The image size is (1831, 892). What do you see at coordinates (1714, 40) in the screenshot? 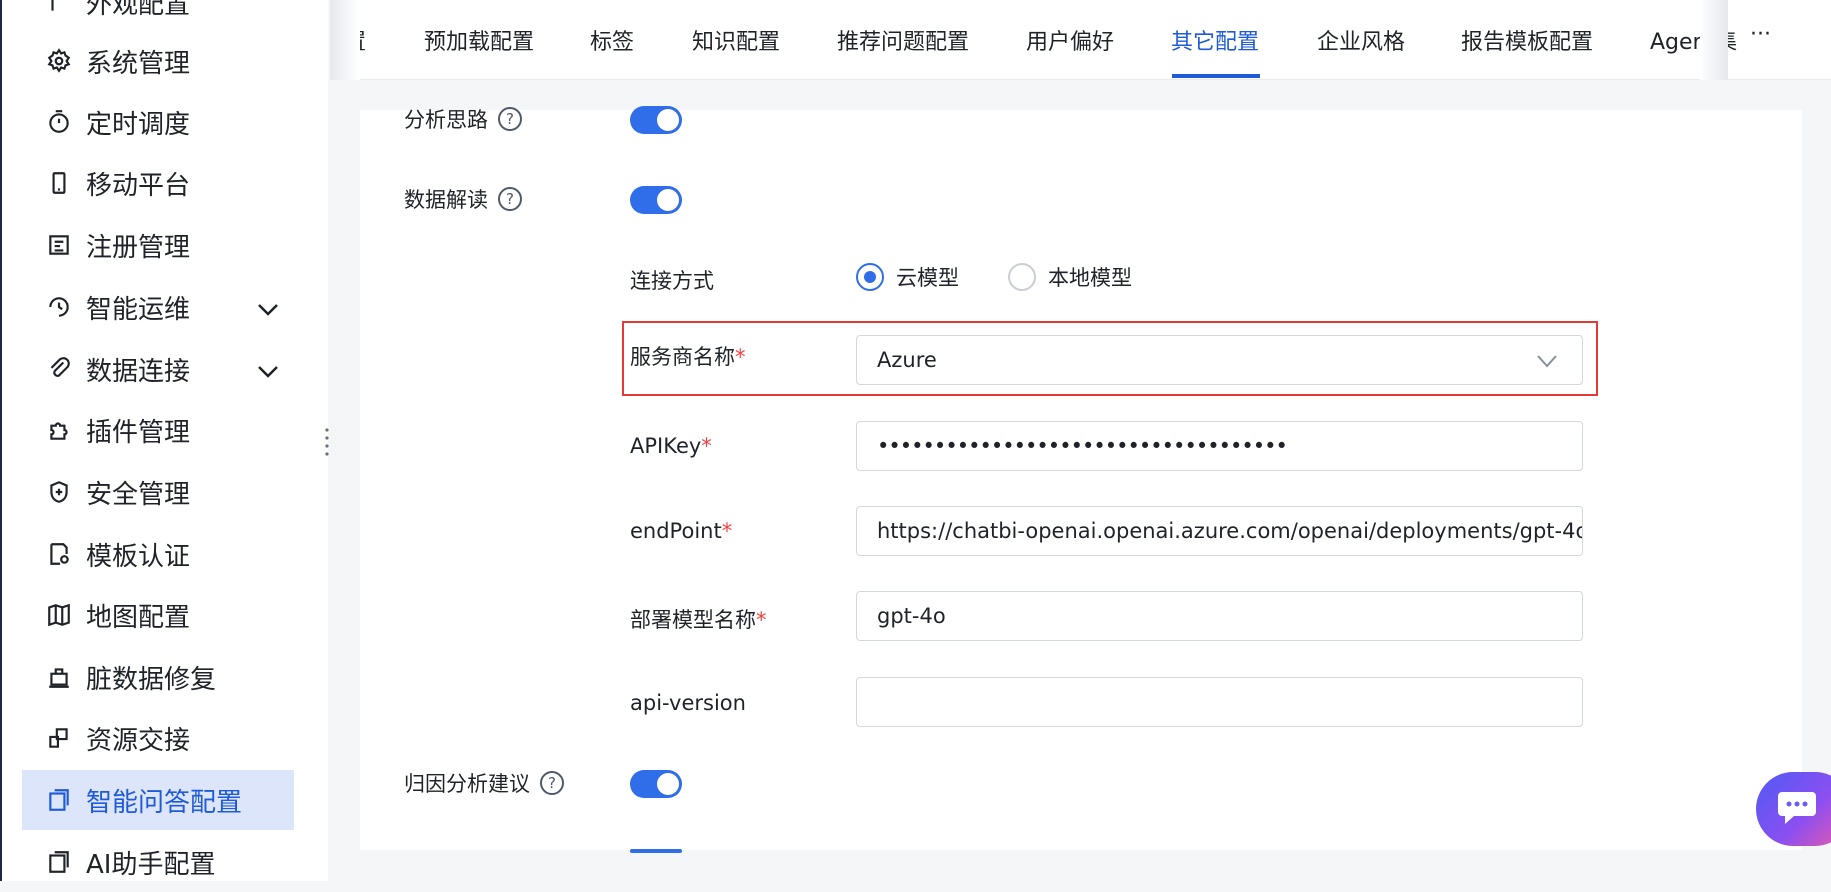
I see `tab-scroll-shadow-right` at bounding box center [1714, 40].